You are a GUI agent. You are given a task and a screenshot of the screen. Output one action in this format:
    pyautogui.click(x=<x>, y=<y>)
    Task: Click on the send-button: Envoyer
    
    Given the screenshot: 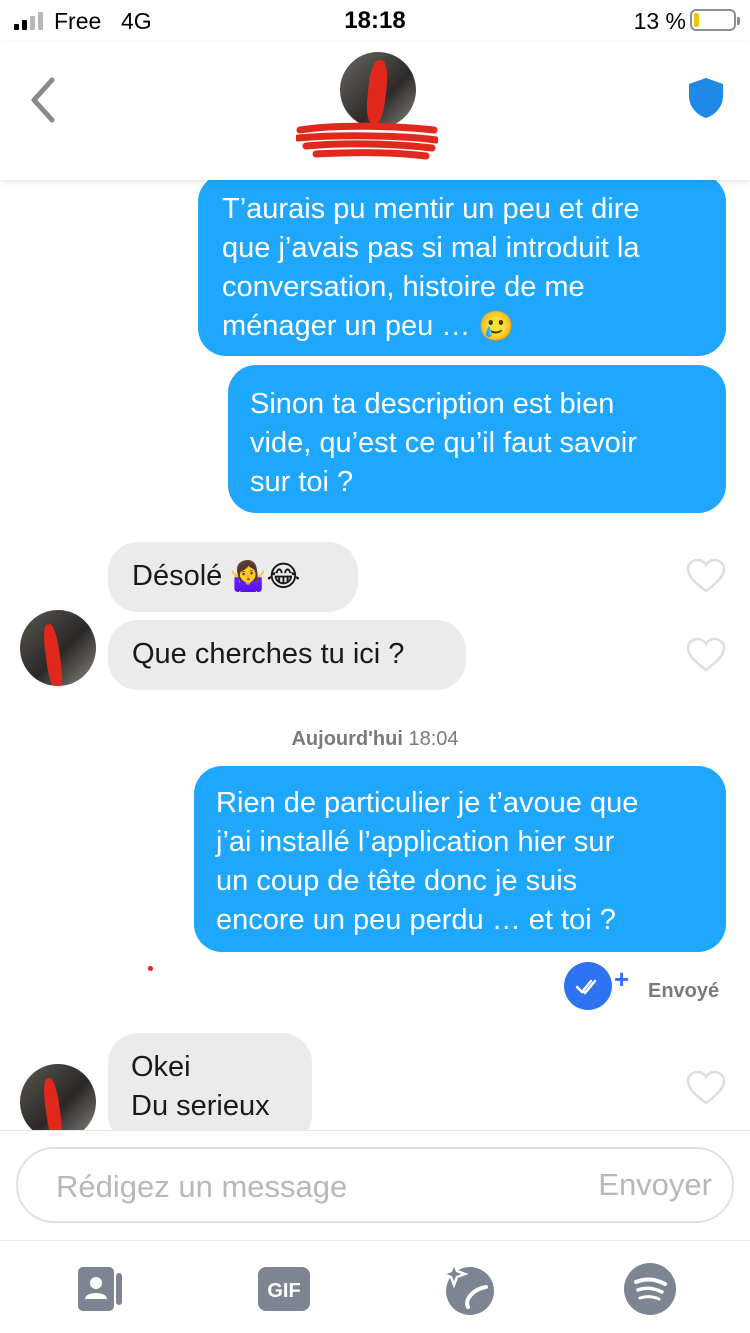 What is the action you would take?
    pyautogui.click(x=655, y=1185)
    